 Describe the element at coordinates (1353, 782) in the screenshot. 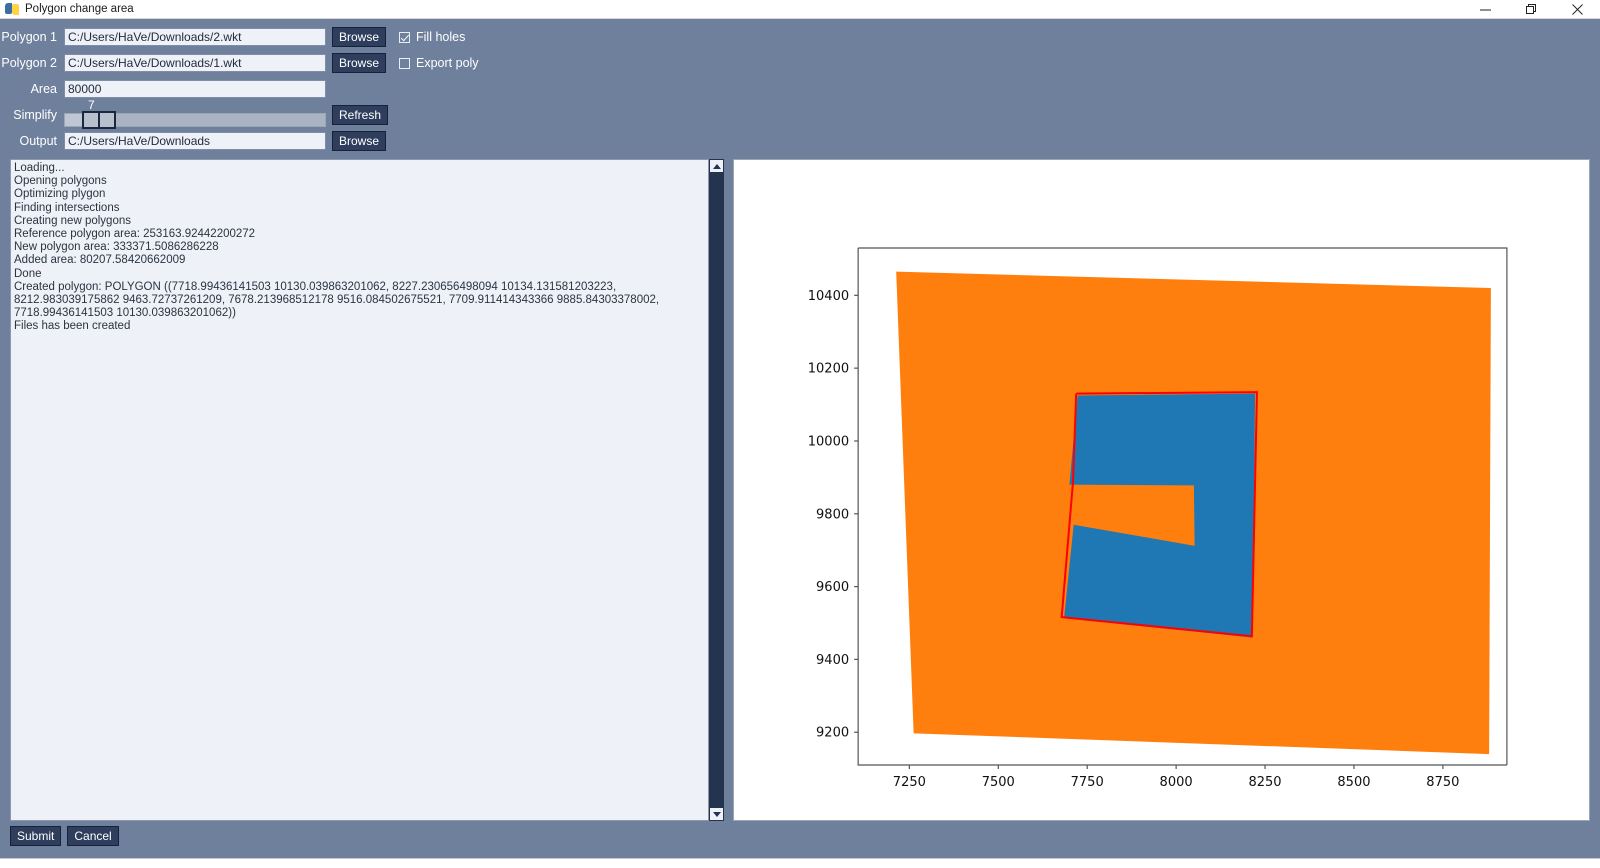

I see `x-tick-label: 8500` at that location.